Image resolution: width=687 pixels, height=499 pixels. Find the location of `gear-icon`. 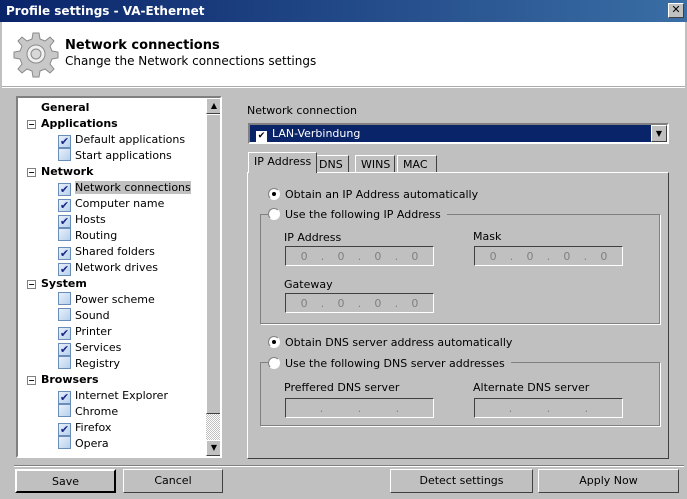

gear-icon is located at coordinates (36, 55).